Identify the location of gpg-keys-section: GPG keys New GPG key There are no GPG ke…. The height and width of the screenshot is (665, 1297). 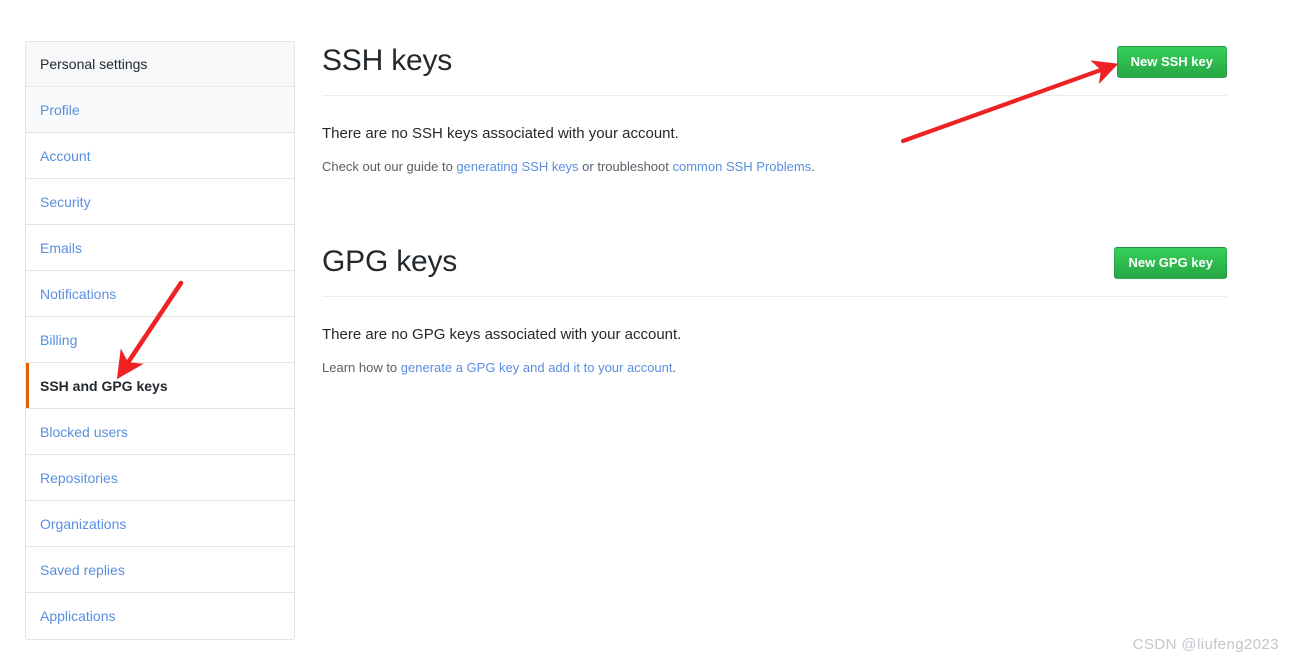
(774, 309).